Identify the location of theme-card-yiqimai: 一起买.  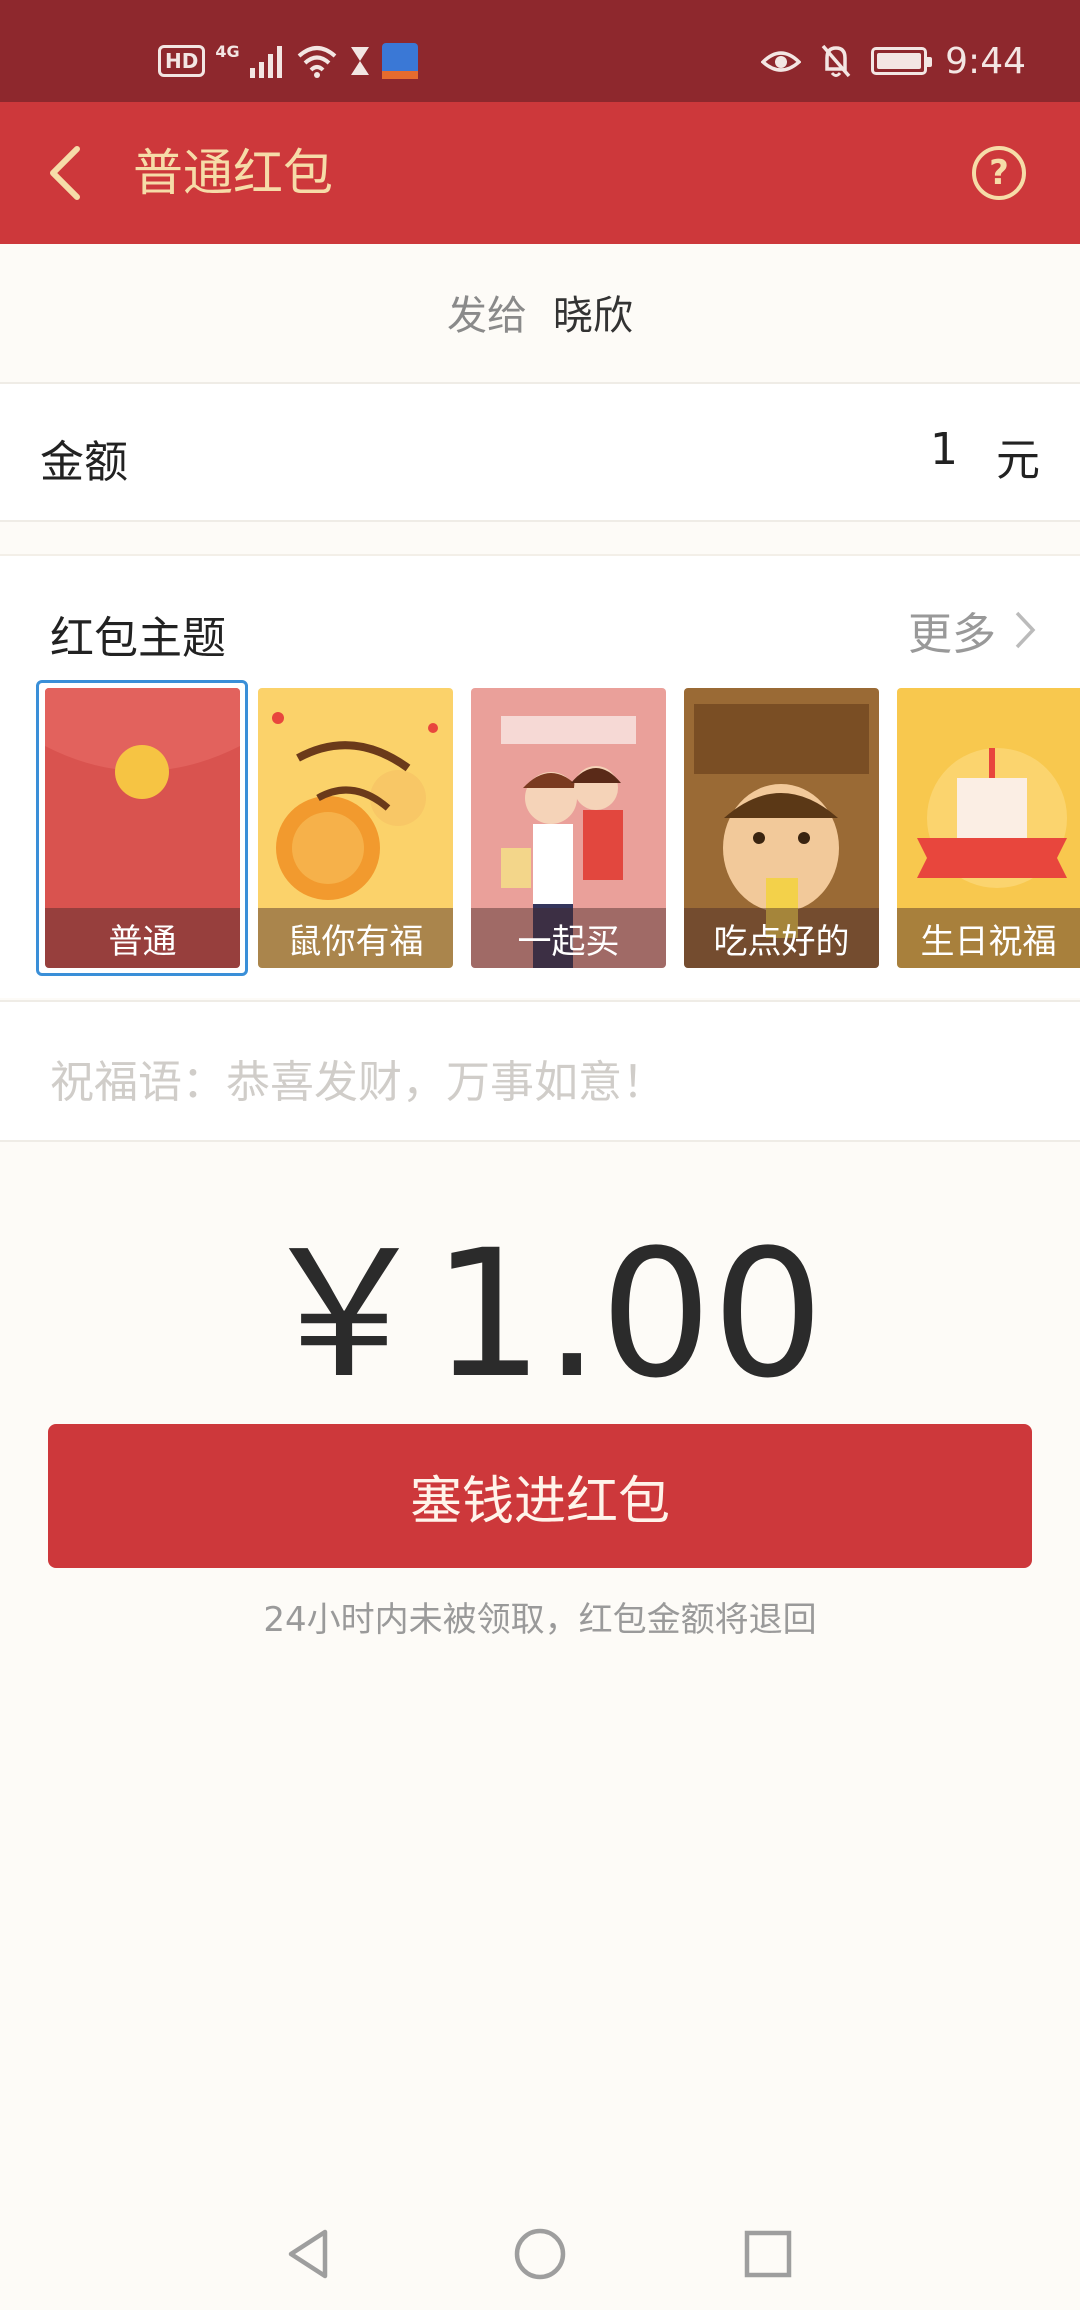
(568, 828).